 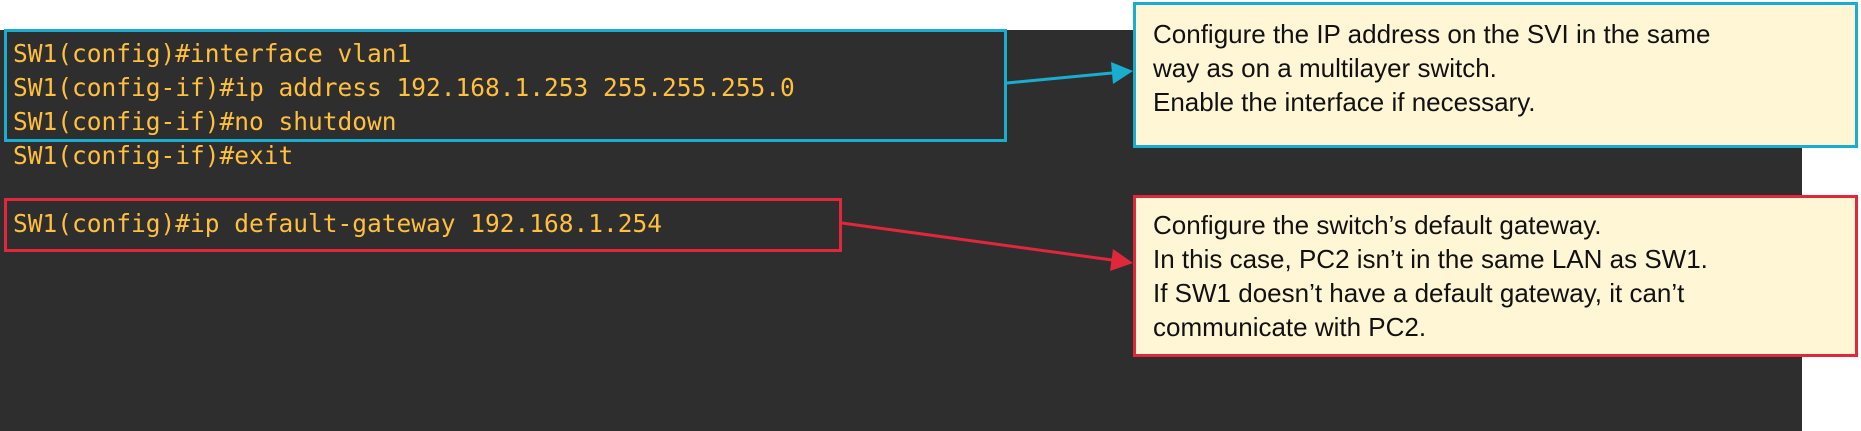 I want to click on gateway-command-highlight, so click(x=423, y=225).